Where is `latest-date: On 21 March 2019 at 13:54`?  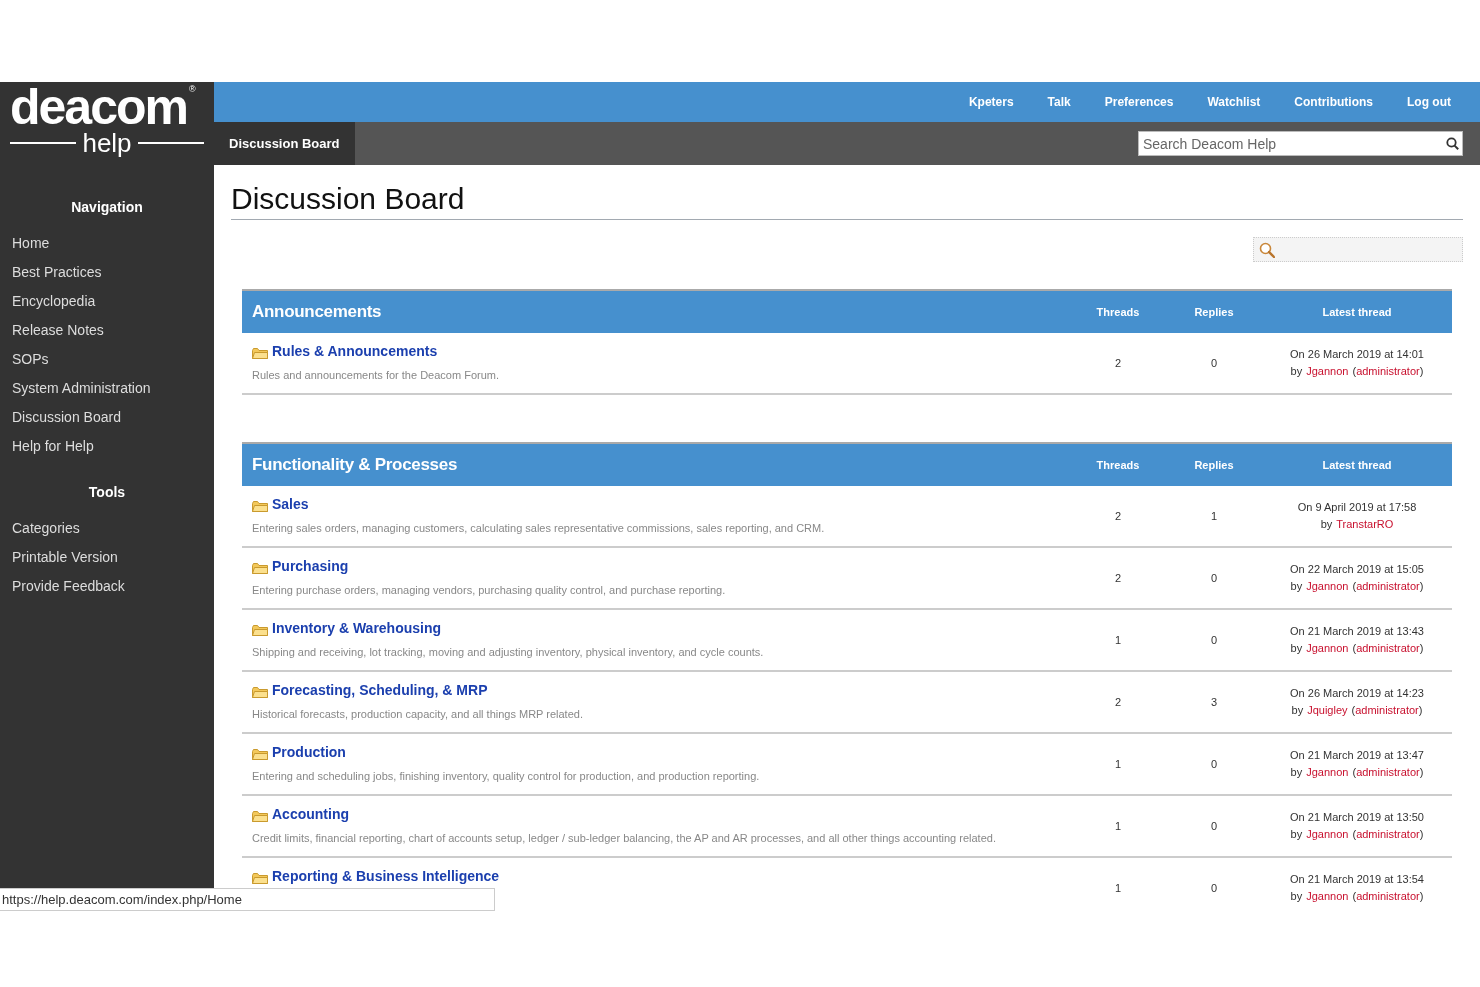 latest-date: On 21 March 2019 at 13:54 is located at coordinates (1357, 879).